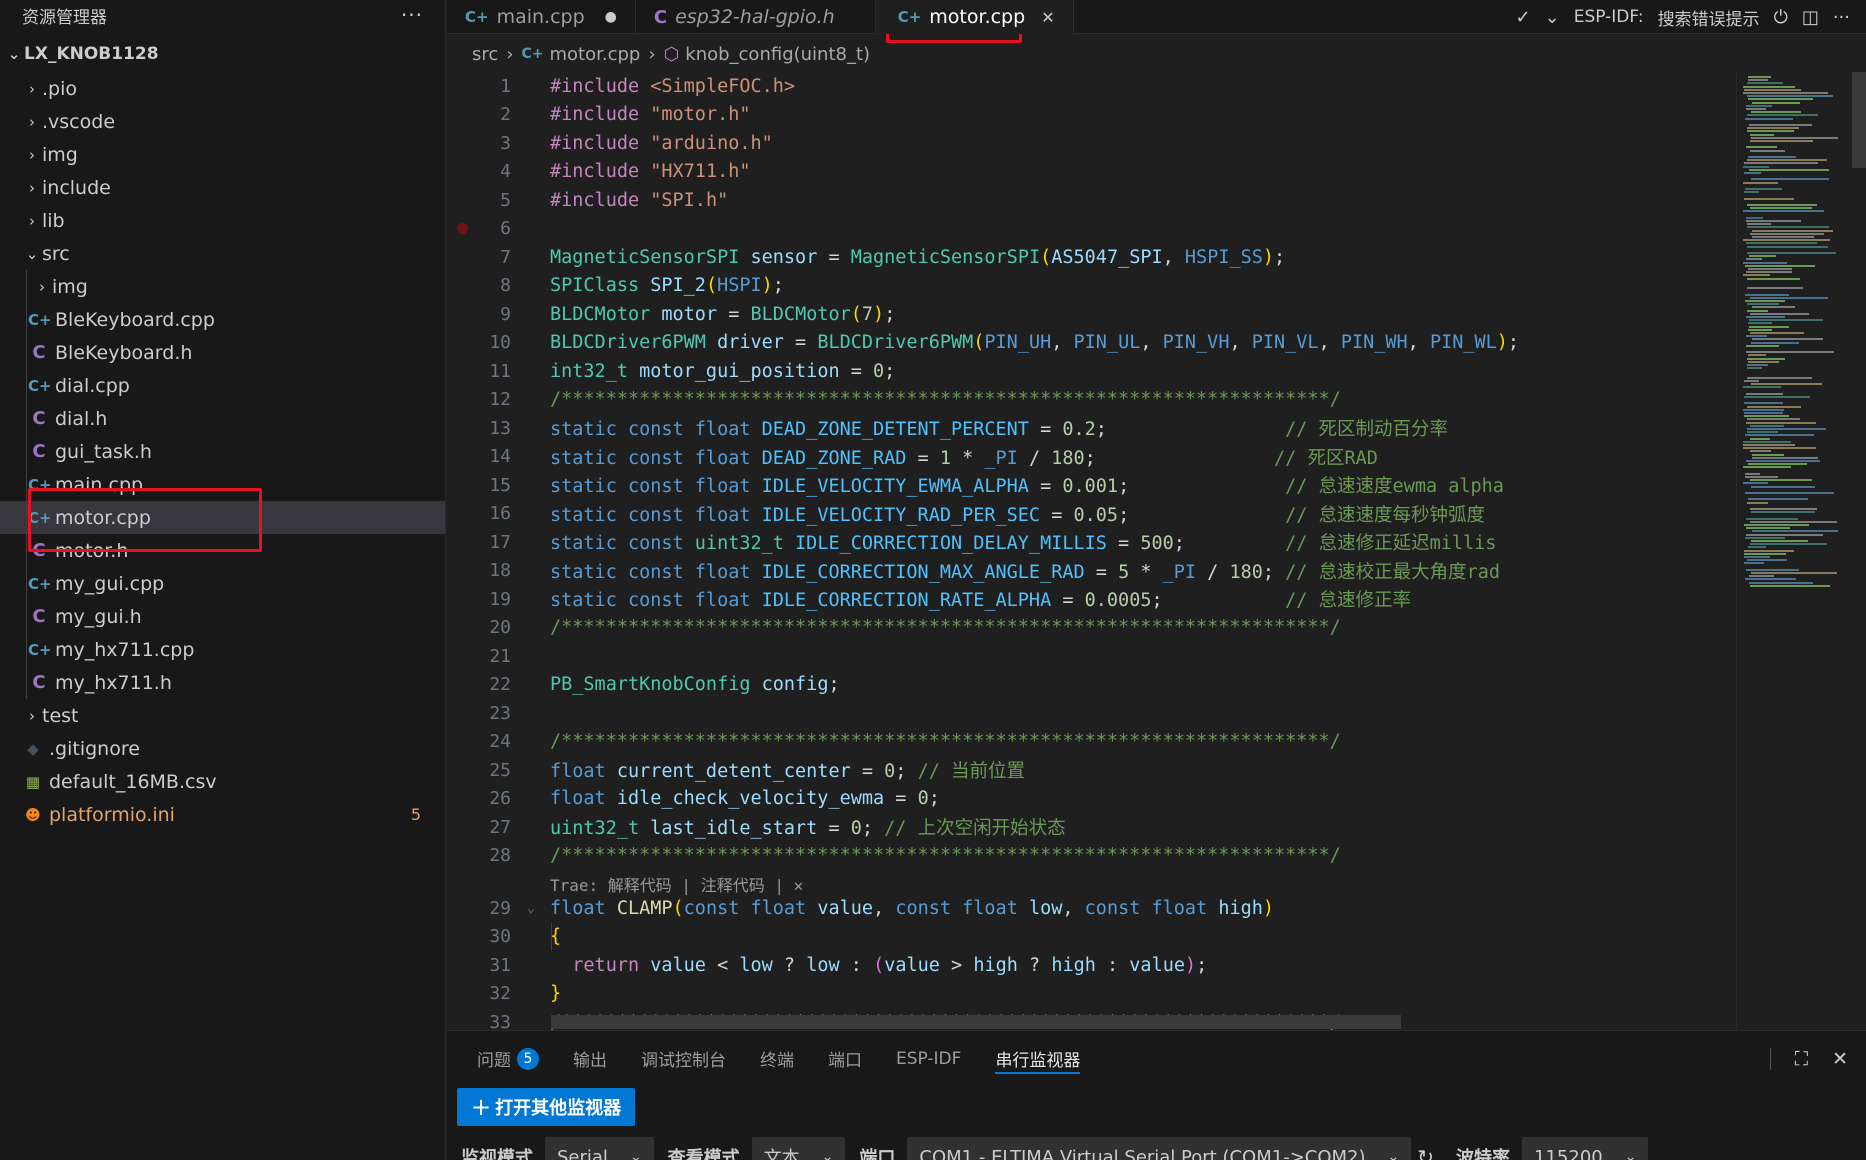 The width and height of the screenshot is (1866, 1160). Describe the element at coordinates (222, 748) in the screenshot. I see `tree-item-gitignore: ◆ .gitignore` at that location.